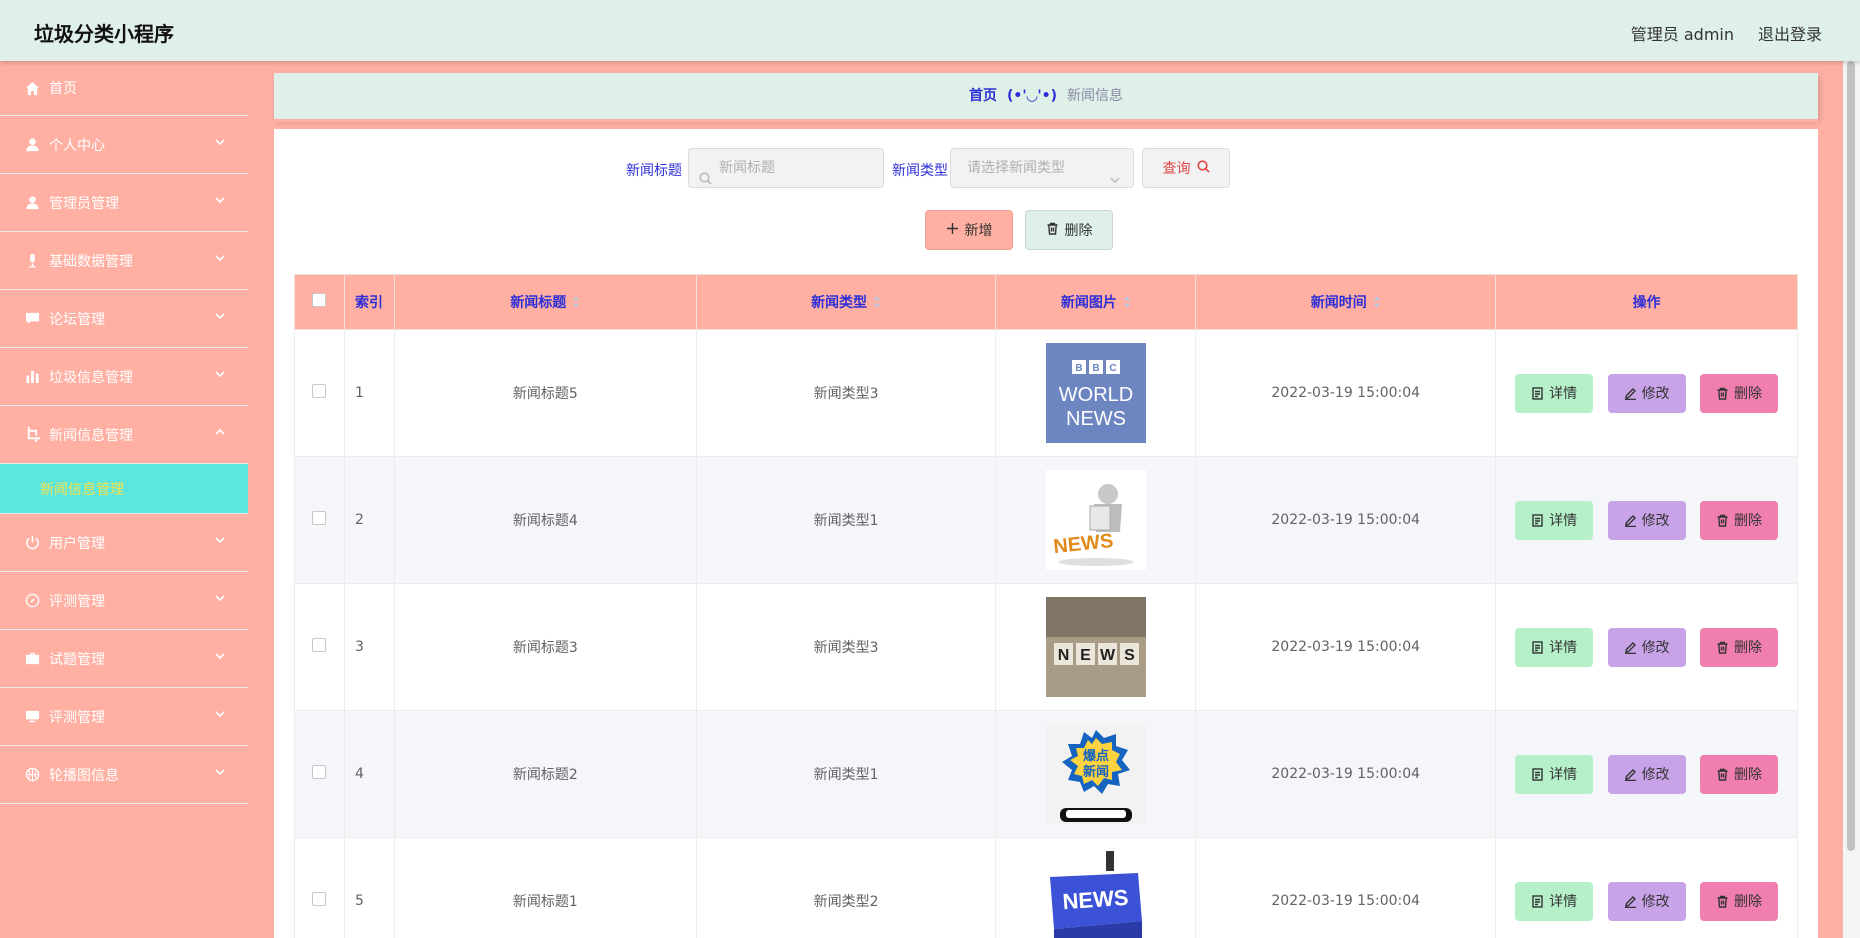 The image size is (1860, 938). Describe the element at coordinates (1095, 647) in the screenshot. I see `news-thumbnail: N E W S` at that location.